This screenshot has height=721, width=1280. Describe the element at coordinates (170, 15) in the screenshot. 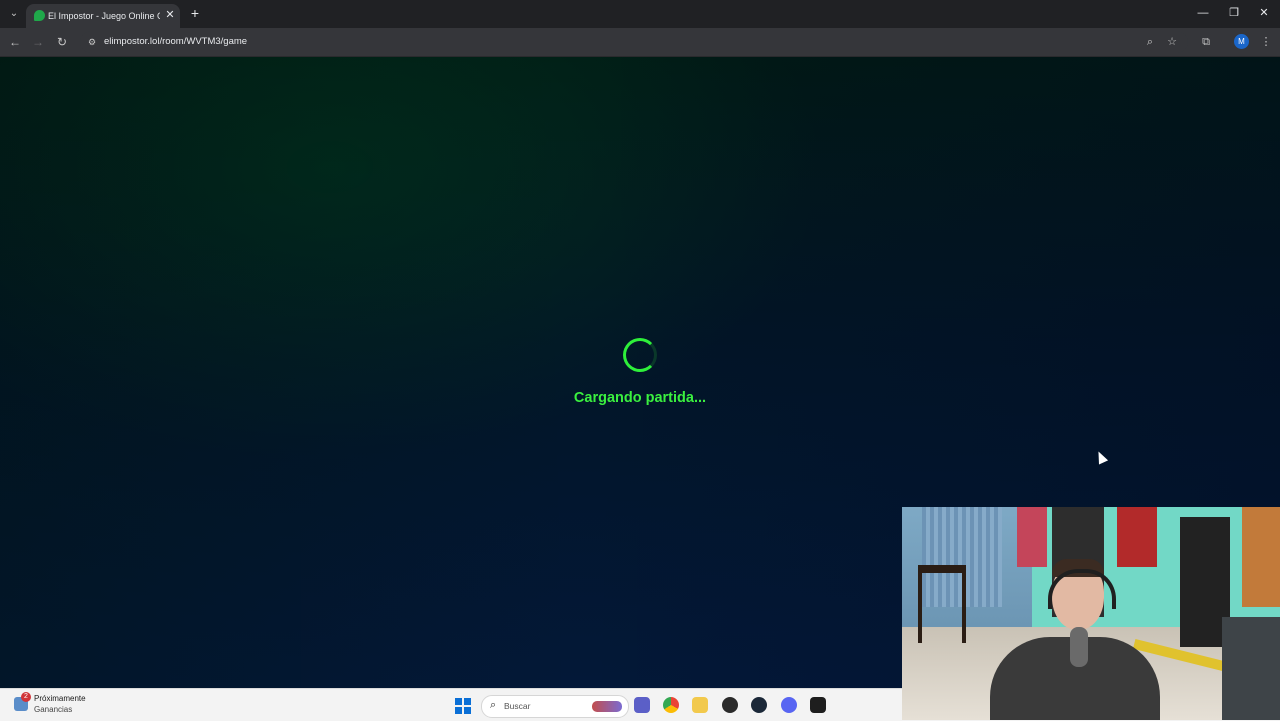

I see `tab-close-icon: ✕` at that location.